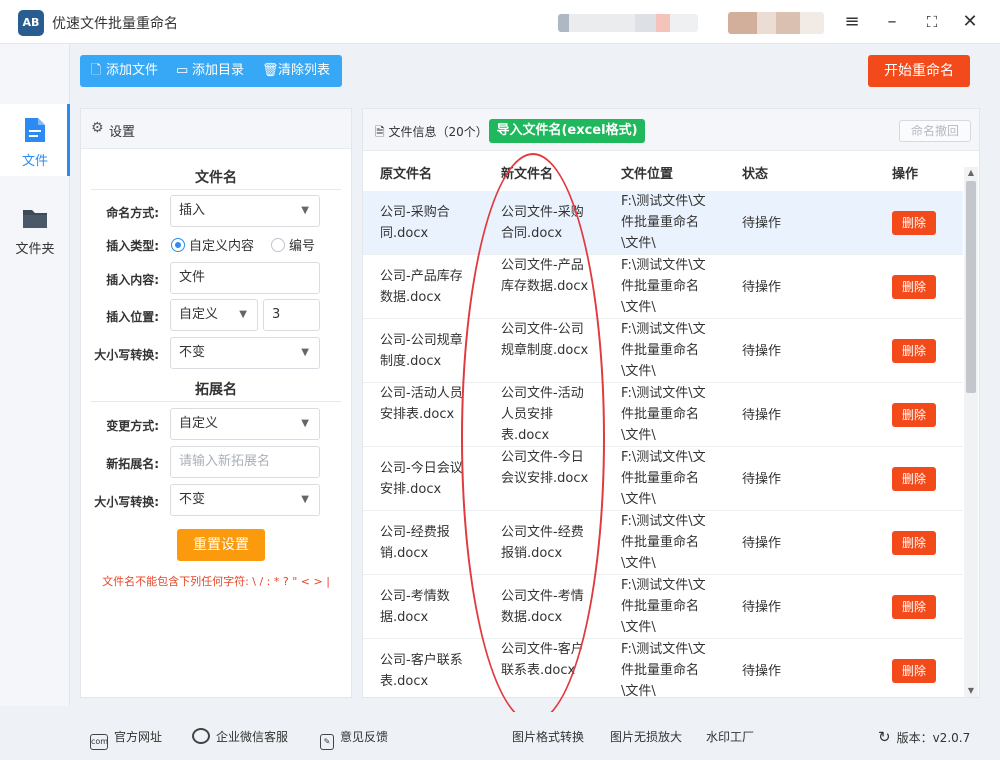 Image resolution: width=1000 pixels, height=760 pixels. What do you see at coordinates (305, 352) in the screenshot?
I see `chevron-down-icon: ▼` at bounding box center [305, 352].